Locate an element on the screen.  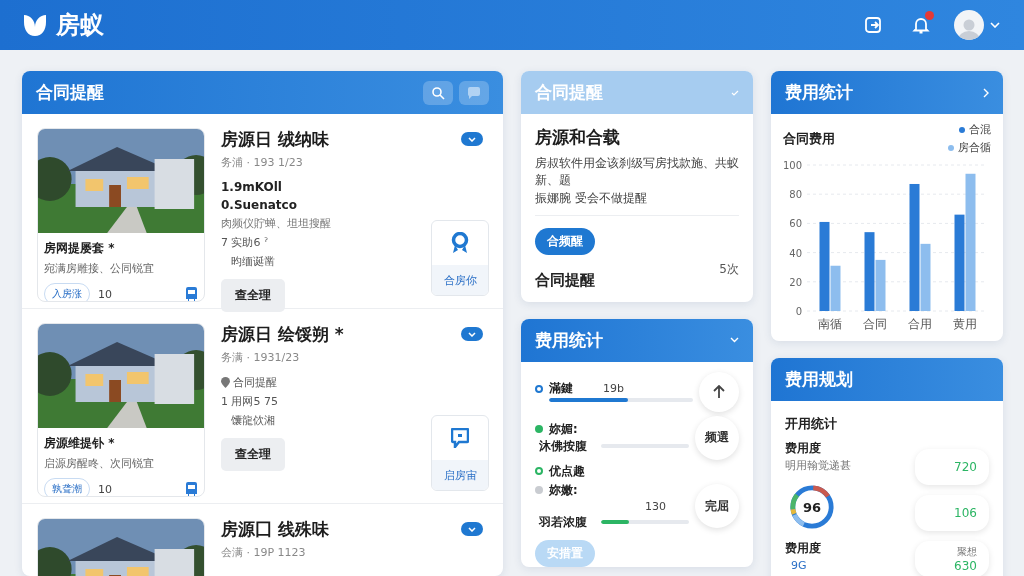
fee-sublabel: 沐佛按腹 is located at coordinates (563, 446).